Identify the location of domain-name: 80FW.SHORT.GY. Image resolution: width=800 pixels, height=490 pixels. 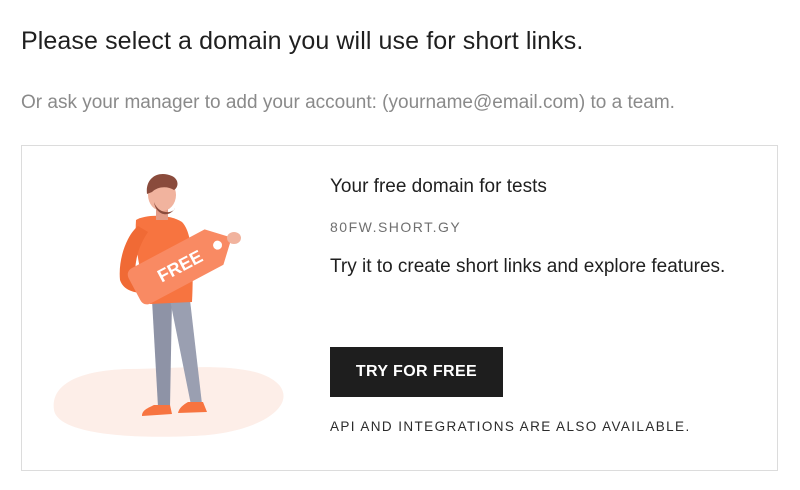
(396, 227).